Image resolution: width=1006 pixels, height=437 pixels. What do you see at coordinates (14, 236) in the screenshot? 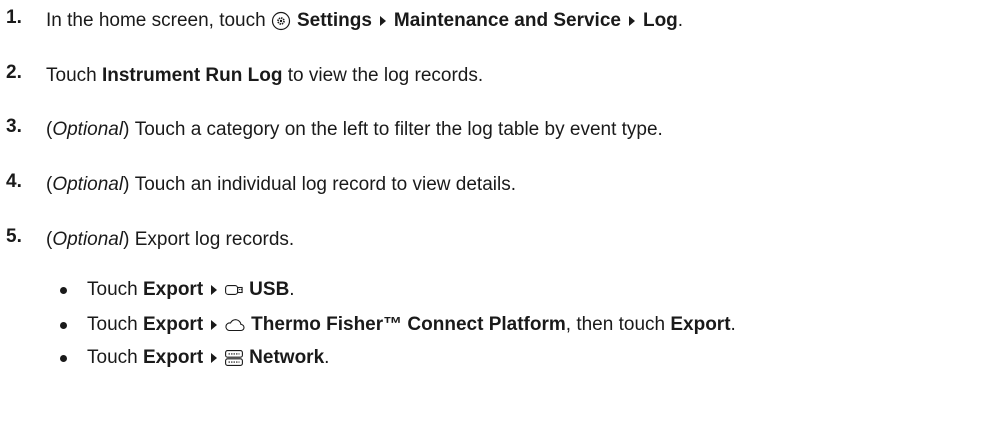
I see `step-number: 5.` at bounding box center [14, 236].